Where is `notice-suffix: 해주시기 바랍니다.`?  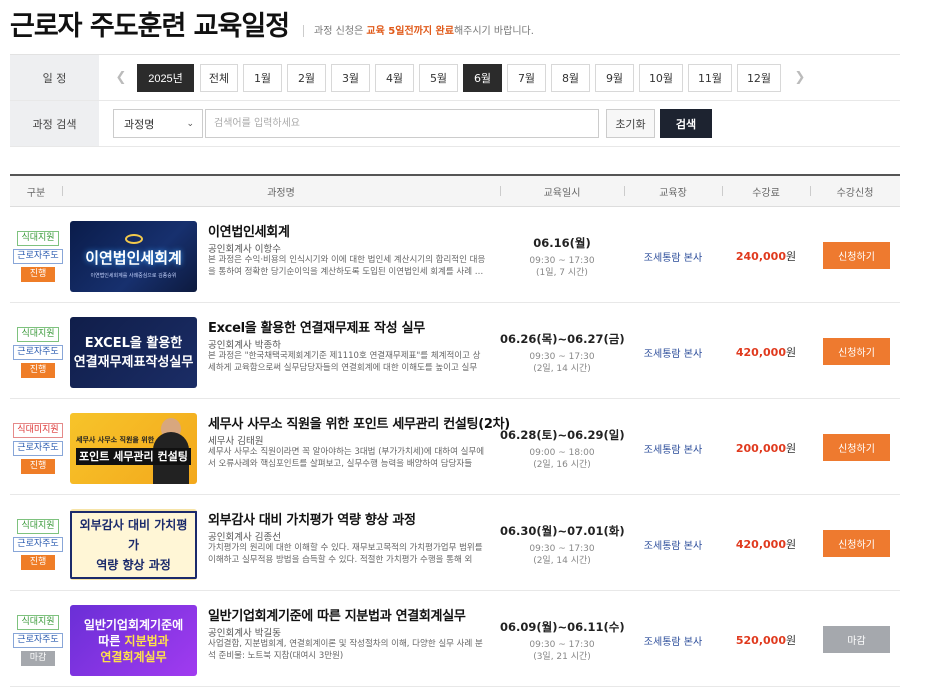 notice-suffix: 해주시기 바랍니다. is located at coordinates (493, 31).